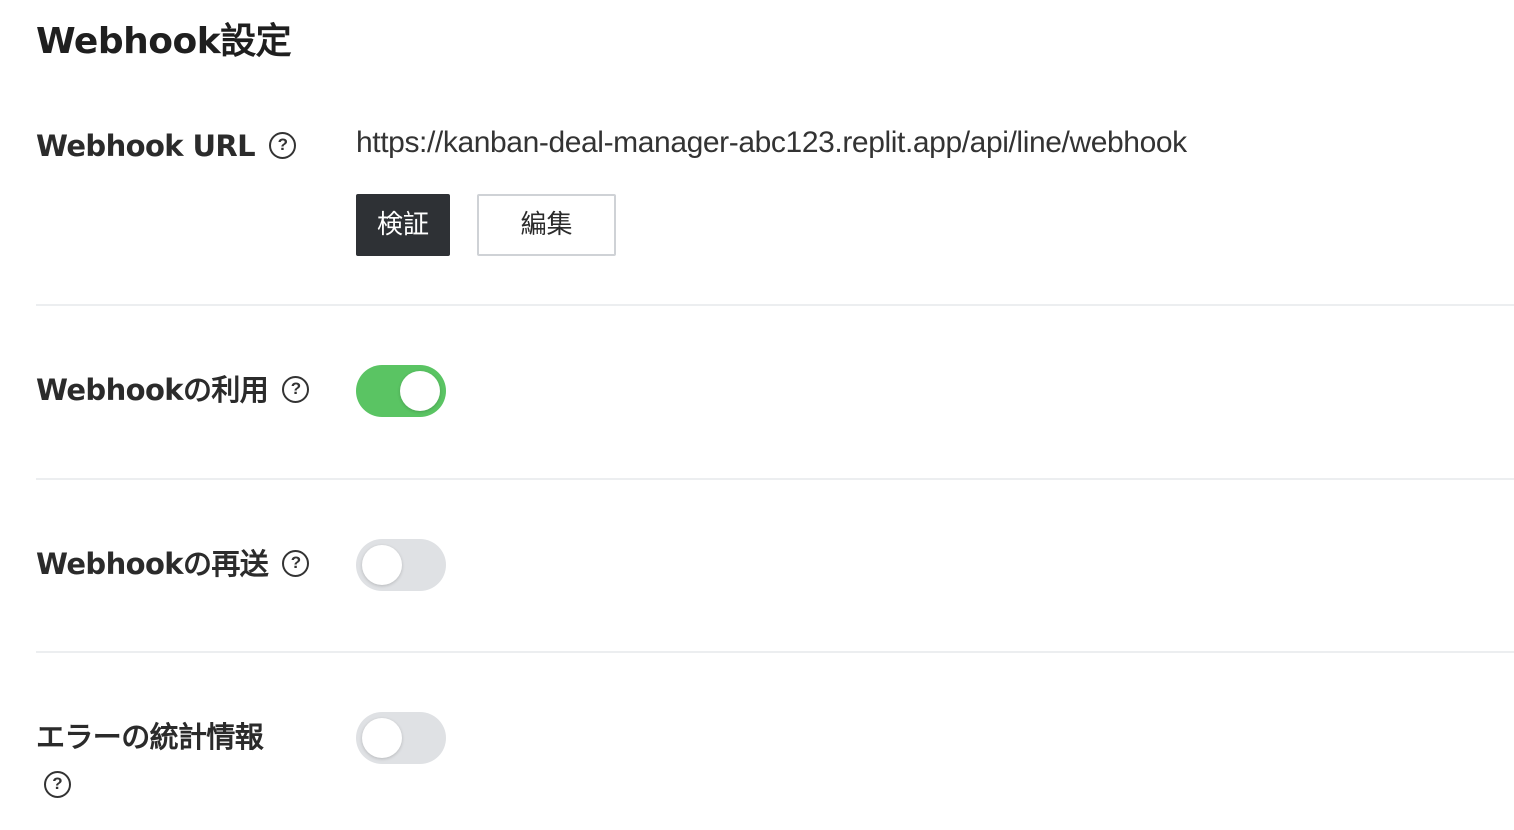 The image size is (1514, 830). Describe the element at coordinates (164, 41) in the screenshot. I see `page-title: Webhook設定` at that location.